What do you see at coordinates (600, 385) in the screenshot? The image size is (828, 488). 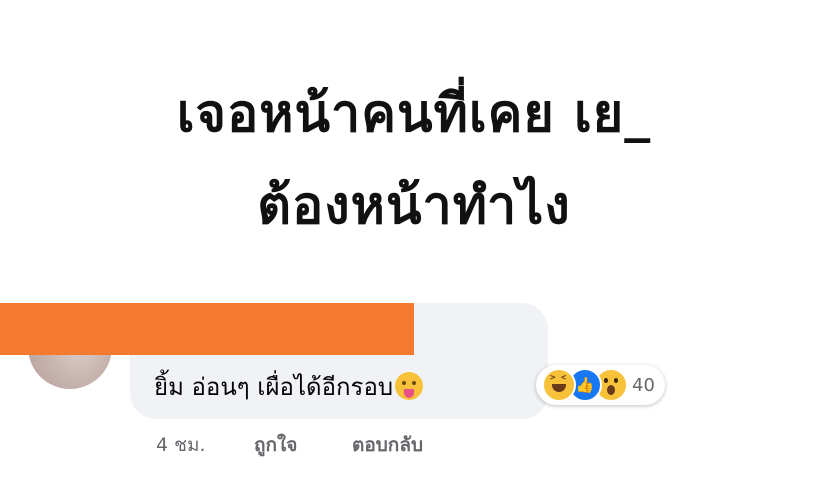 I see `reactions-summary: 👍 40` at bounding box center [600, 385].